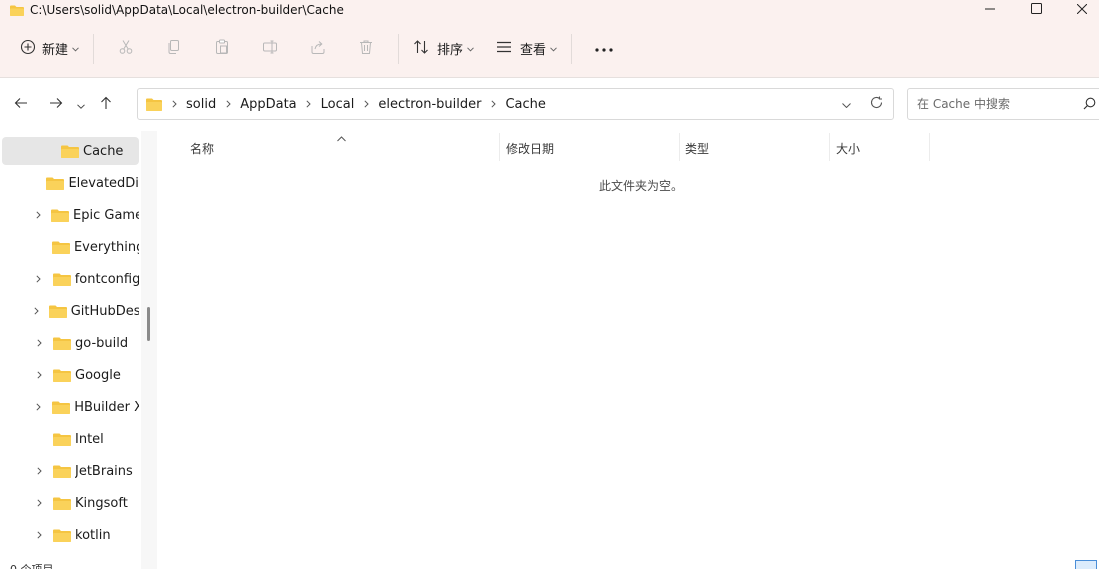  I want to click on sidebar-item-label: fontconfig, so click(106, 279).